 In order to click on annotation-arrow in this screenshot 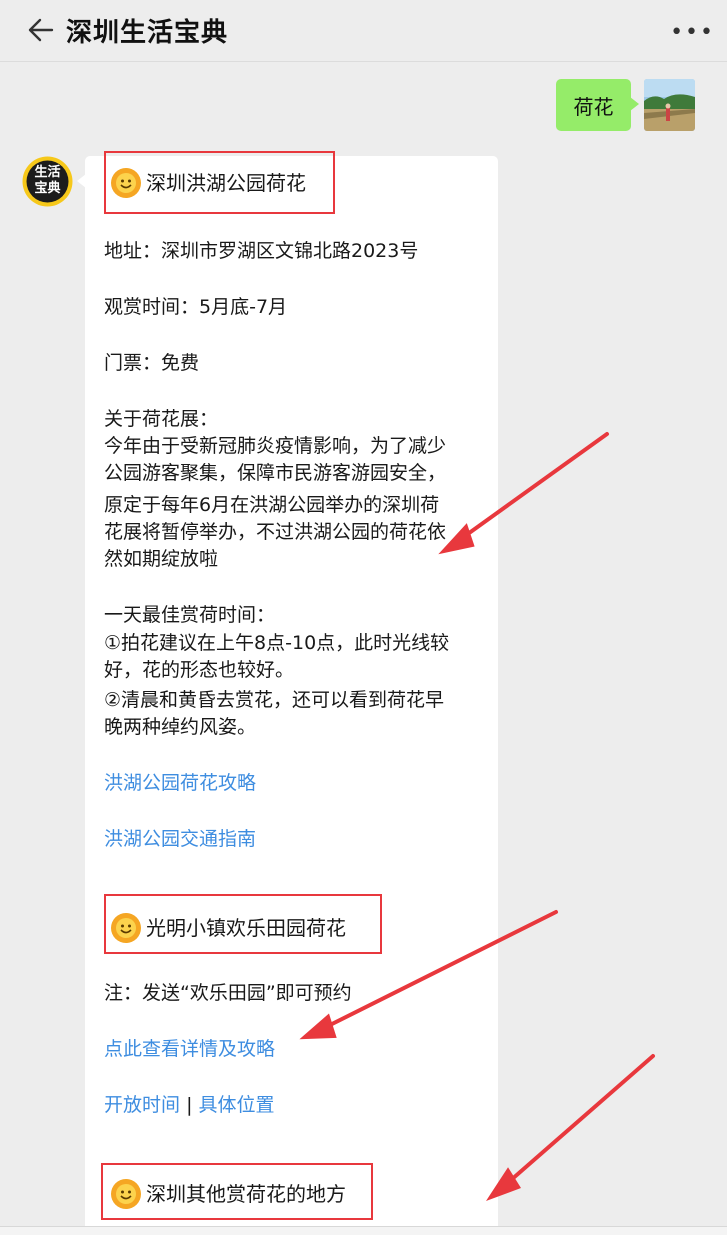, I will do `click(578, 1121)`.